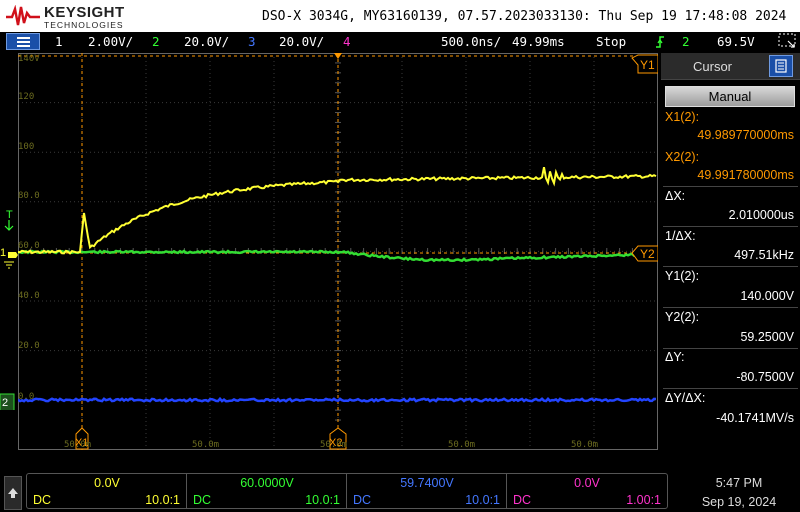 The height and width of the screenshot is (512, 800). Describe the element at coordinates (9, 265) in the screenshot. I see `ground-icon` at that location.